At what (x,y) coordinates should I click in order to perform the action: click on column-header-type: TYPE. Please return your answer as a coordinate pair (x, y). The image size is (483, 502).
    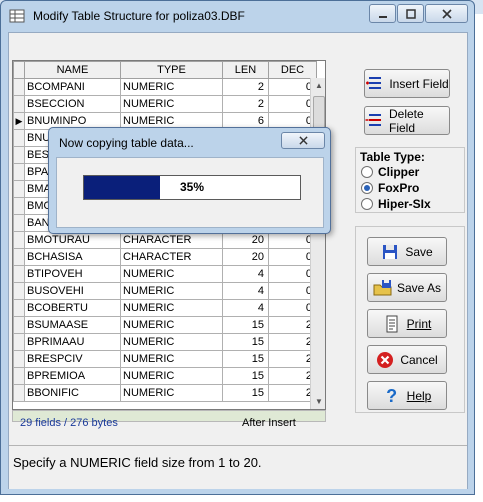
    Looking at the image, I should click on (171, 70).